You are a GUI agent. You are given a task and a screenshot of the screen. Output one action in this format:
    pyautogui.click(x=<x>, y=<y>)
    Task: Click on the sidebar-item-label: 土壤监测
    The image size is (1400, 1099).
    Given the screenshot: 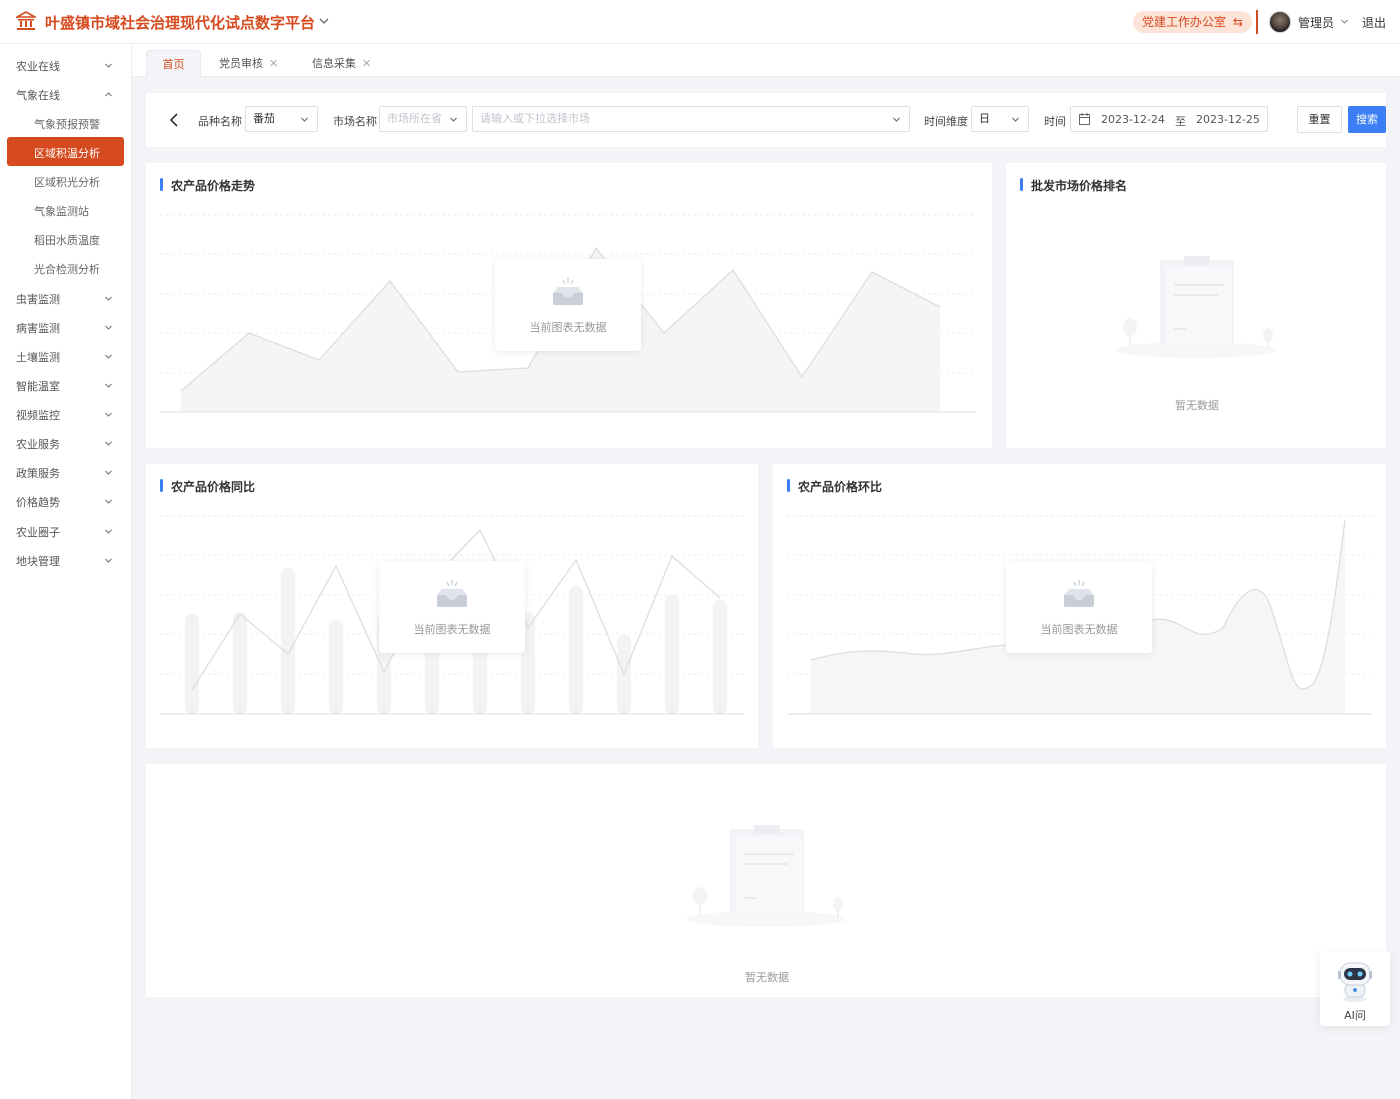 What is the action you would take?
    pyautogui.click(x=38, y=357)
    